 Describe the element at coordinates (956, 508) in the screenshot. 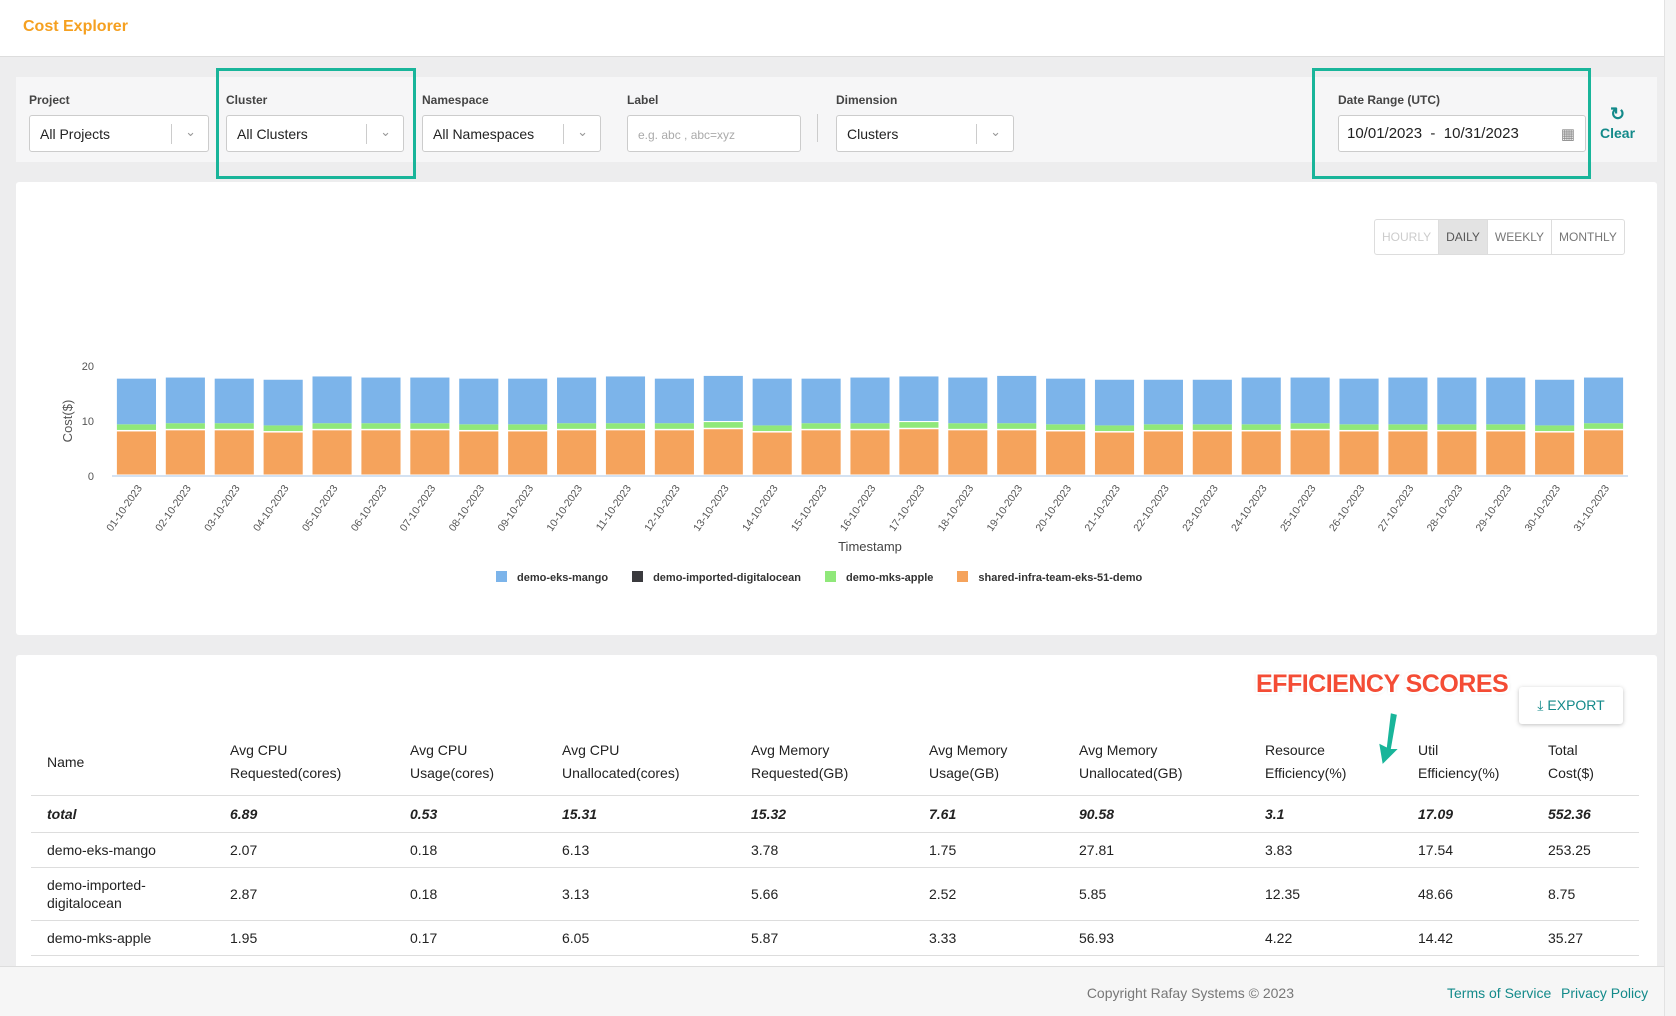

I see `x-tick-label: 18-10-2023` at that location.